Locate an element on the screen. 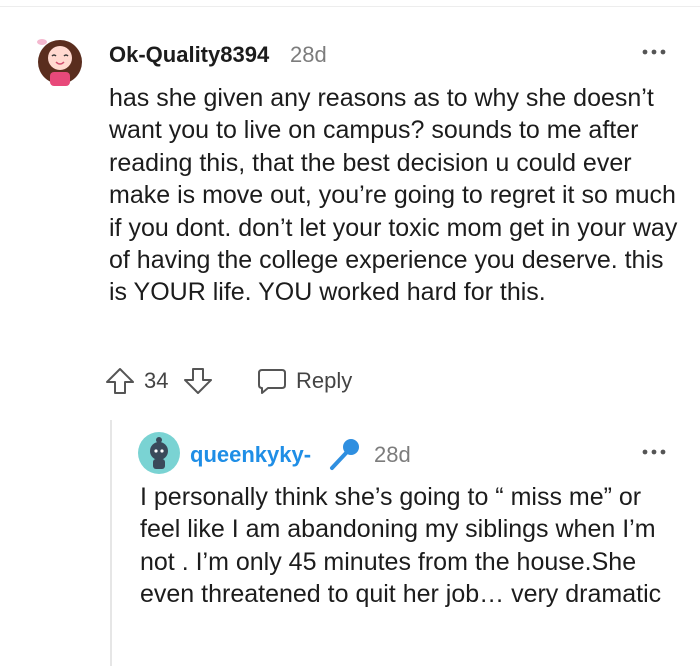 The image size is (700, 666). upvote-icon is located at coordinates (120, 381).